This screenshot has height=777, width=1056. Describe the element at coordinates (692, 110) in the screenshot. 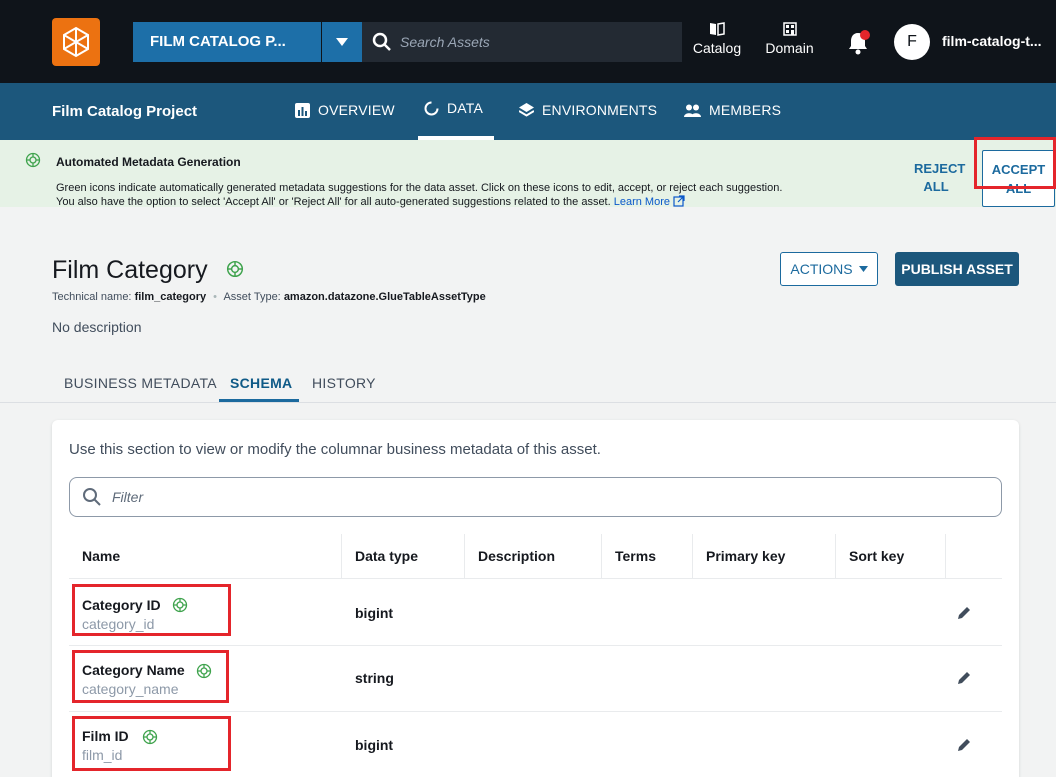

I see `people-icon` at that location.